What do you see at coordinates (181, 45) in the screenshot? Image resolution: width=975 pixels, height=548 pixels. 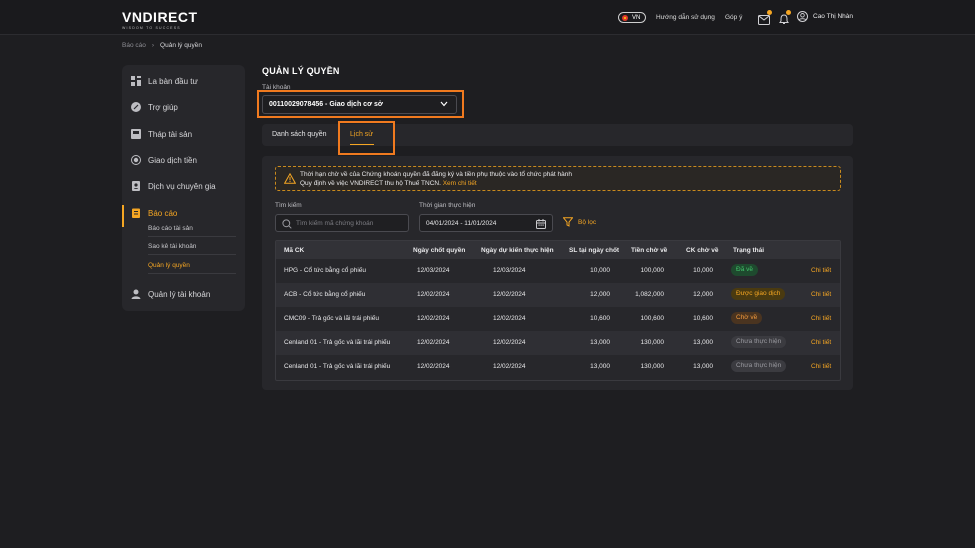 I see `breadcrumb-current: Quản lý quyền` at bounding box center [181, 45].